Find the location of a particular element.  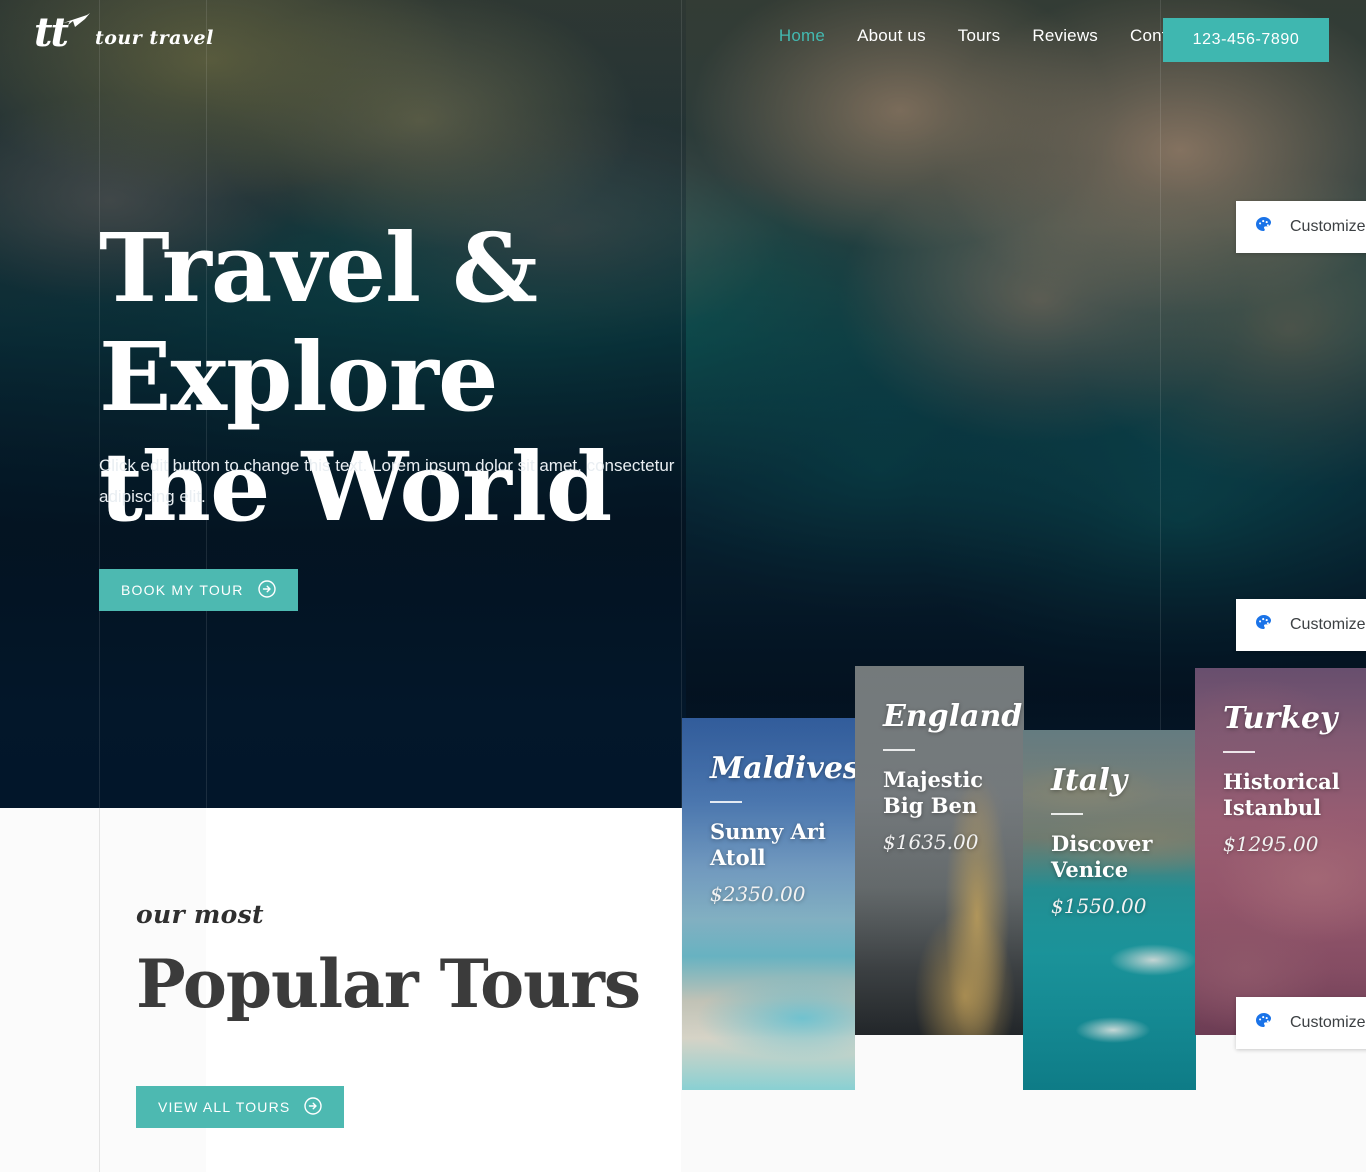

view-all-tours-button: VIEW ALL TOURS is located at coordinates (240, 1107).